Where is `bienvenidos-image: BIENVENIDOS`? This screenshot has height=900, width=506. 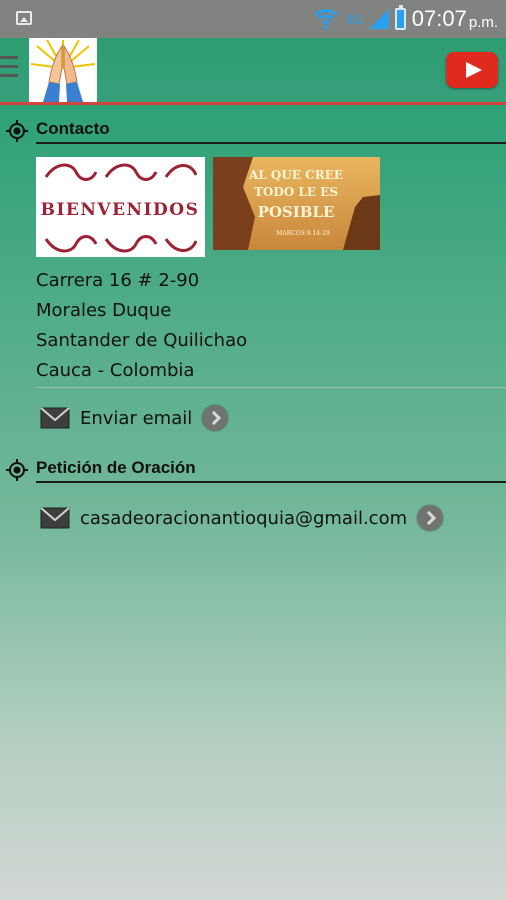
bienvenidos-image: BIENVENIDOS is located at coordinates (120, 207).